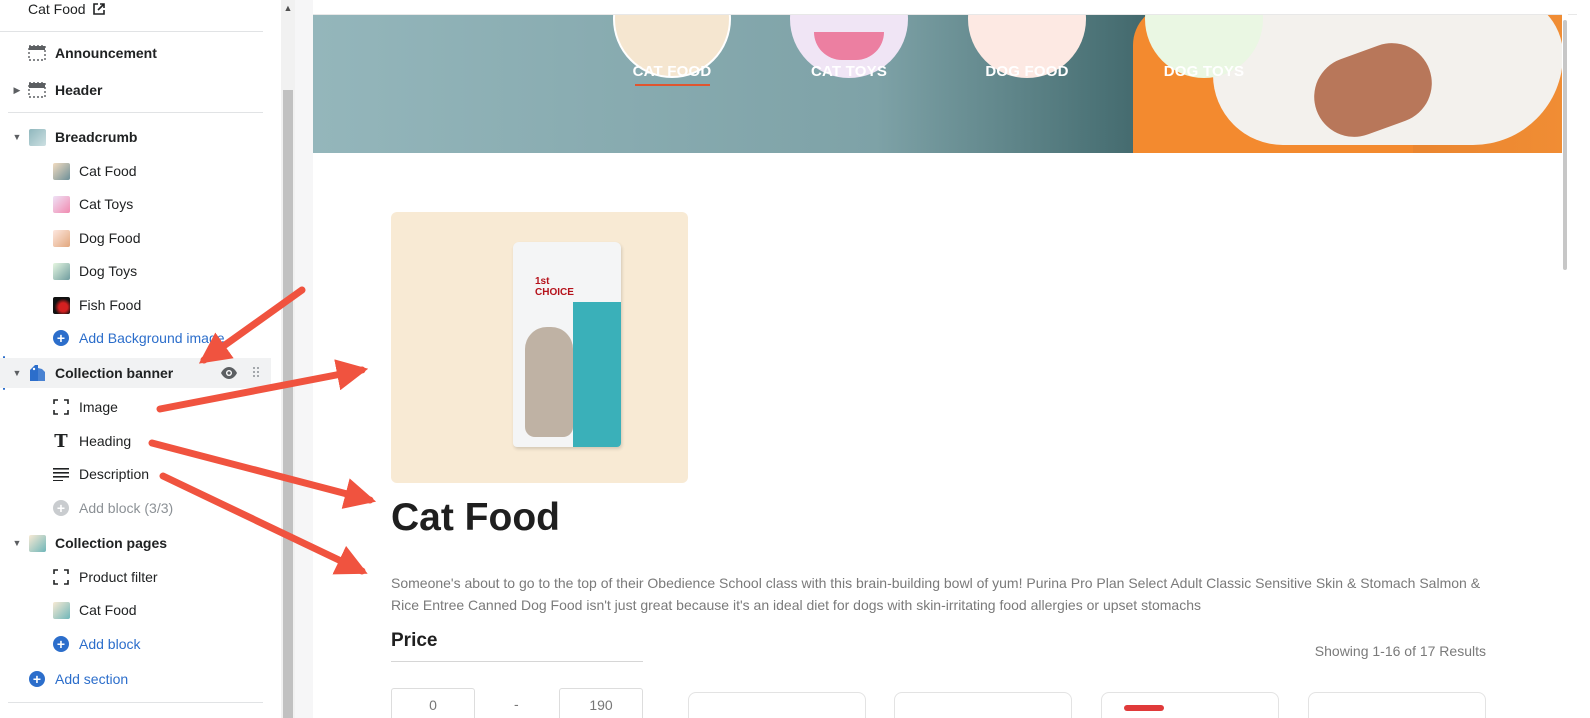 The image size is (1590, 718). I want to click on cat-toys-thumbnail-icon, so click(61, 204).